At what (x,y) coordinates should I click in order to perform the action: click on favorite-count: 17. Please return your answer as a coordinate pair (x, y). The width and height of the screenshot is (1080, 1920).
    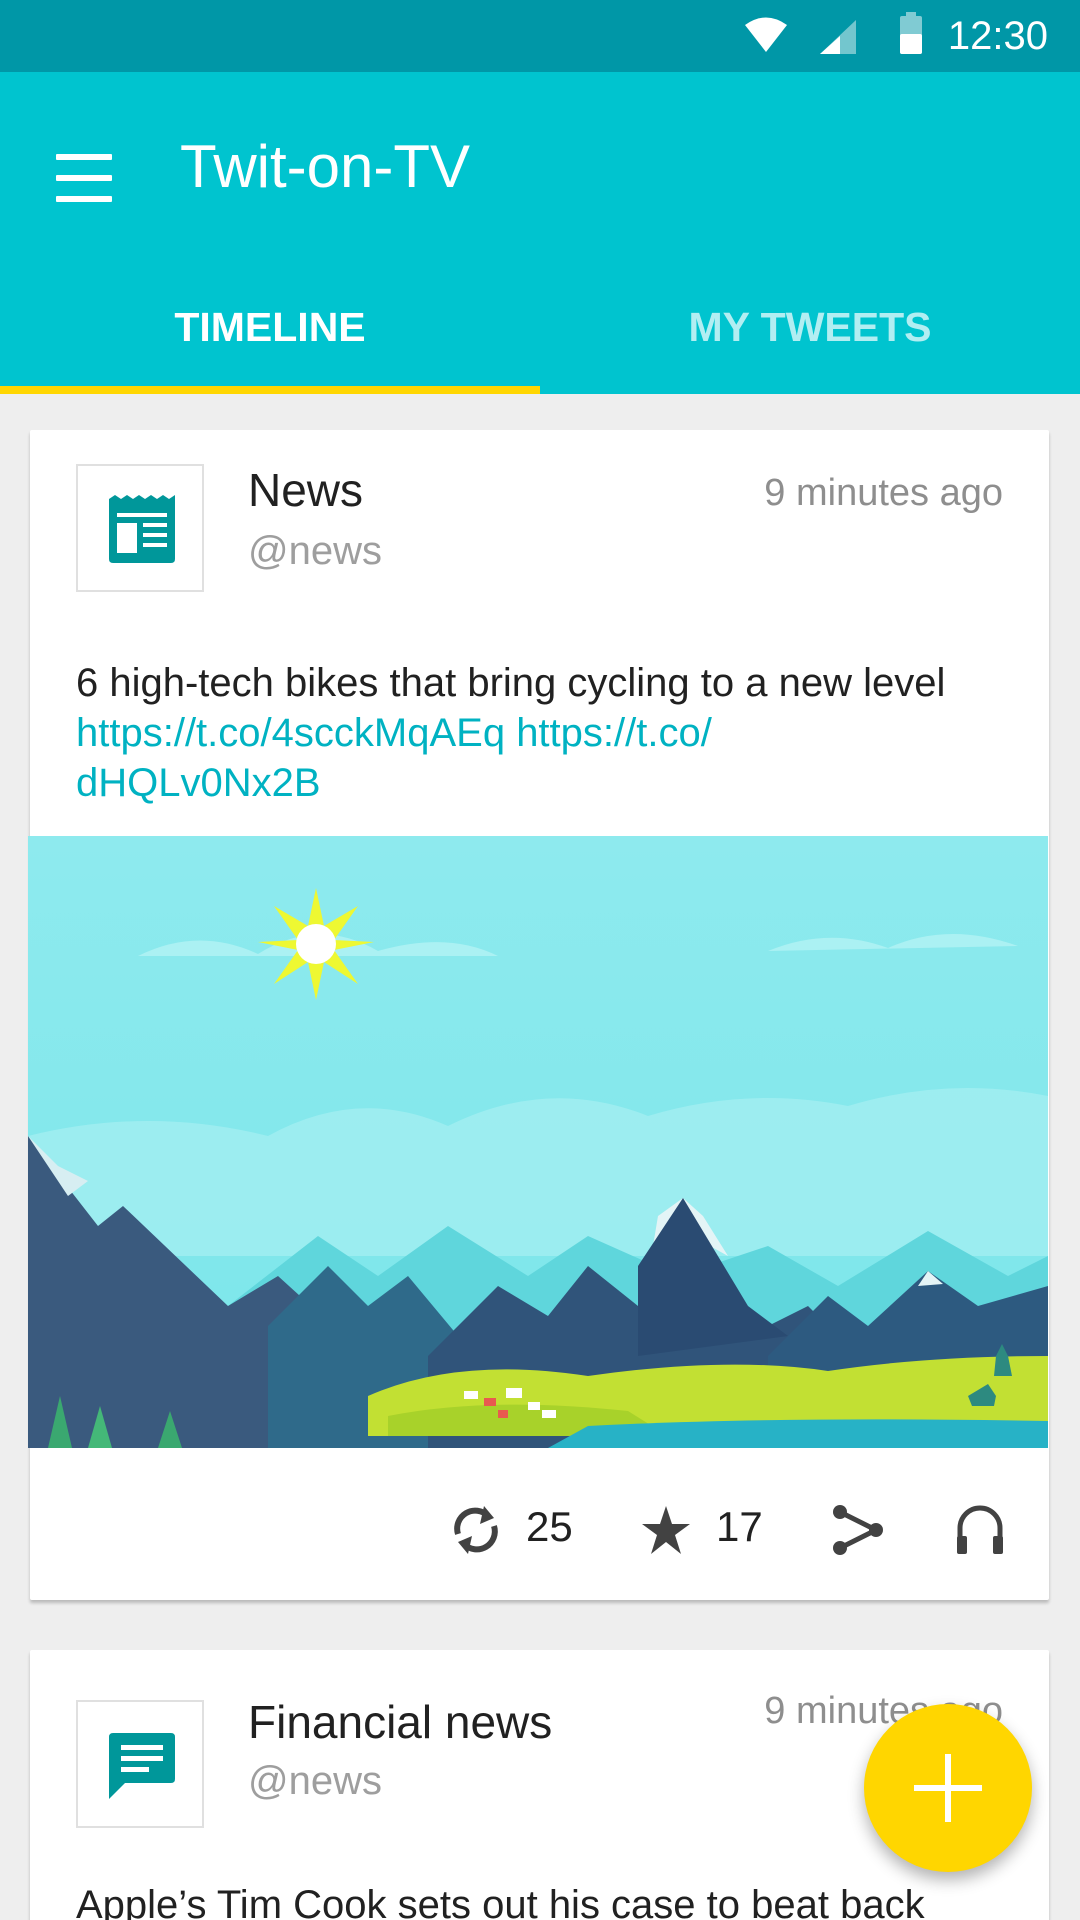
    Looking at the image, I should click on (739, 1526).